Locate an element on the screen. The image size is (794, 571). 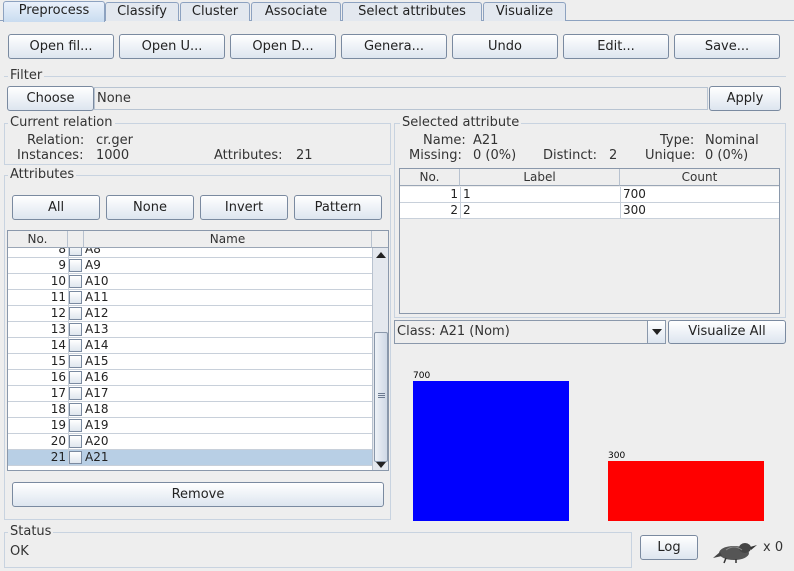
tab-cluster: Cluster is located at coordinates (215, 11).